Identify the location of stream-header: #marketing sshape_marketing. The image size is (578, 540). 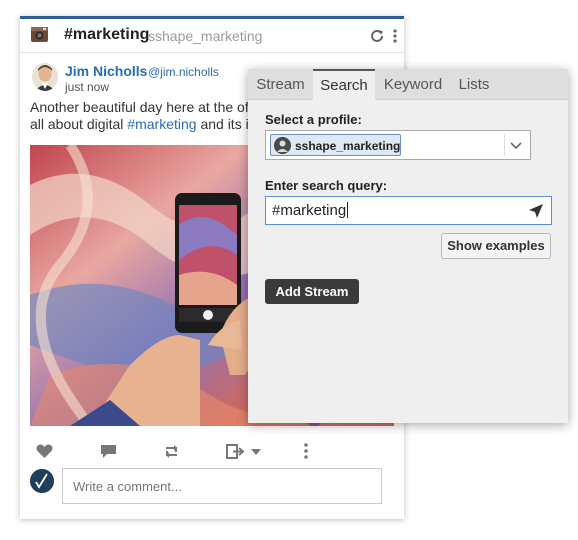
(212, 36).